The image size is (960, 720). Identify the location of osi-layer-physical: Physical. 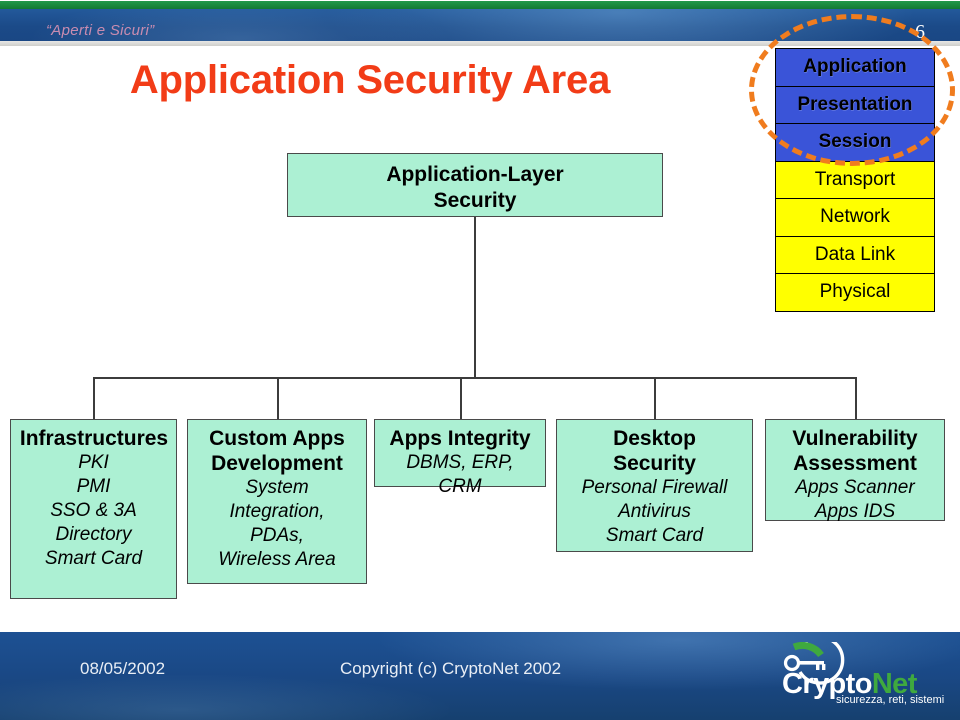
(855, 292).